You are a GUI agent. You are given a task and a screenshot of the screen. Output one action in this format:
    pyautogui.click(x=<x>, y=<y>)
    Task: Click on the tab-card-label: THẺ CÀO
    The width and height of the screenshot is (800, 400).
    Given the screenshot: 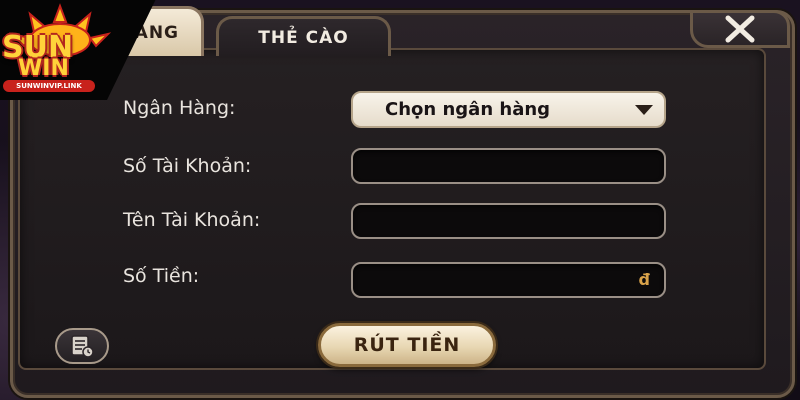 What is the action you would take?
    pyautogui.click(x=303, y=37)
    